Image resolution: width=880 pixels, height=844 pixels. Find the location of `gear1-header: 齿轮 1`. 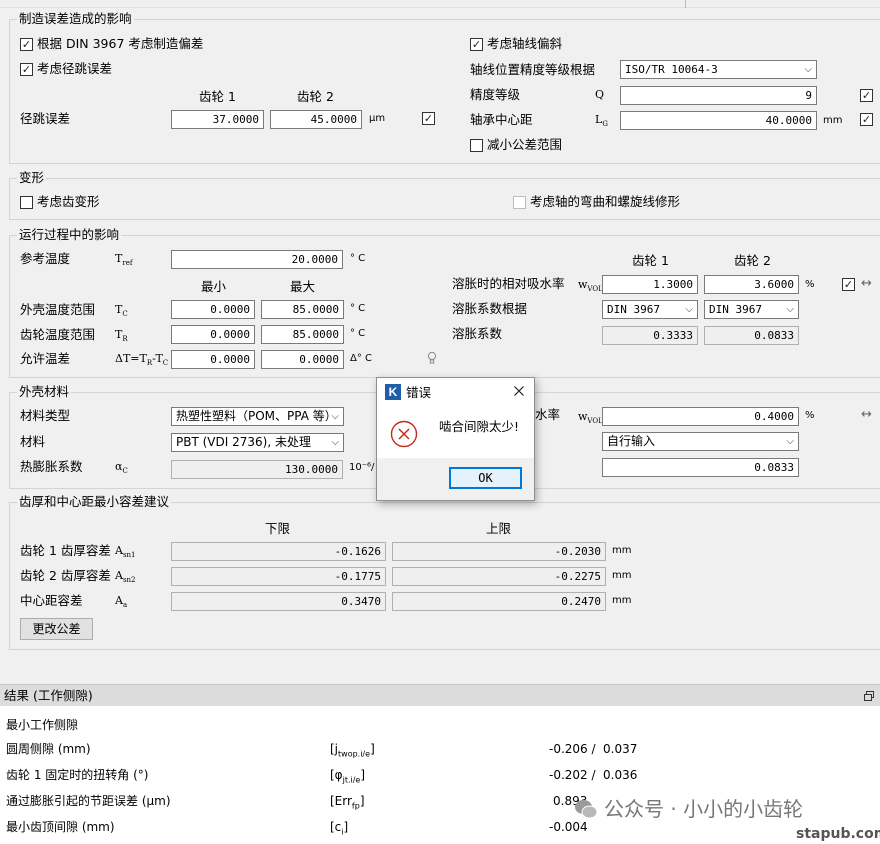

gear1-header: 齿轮 1 is located at coordinates (217, 96).